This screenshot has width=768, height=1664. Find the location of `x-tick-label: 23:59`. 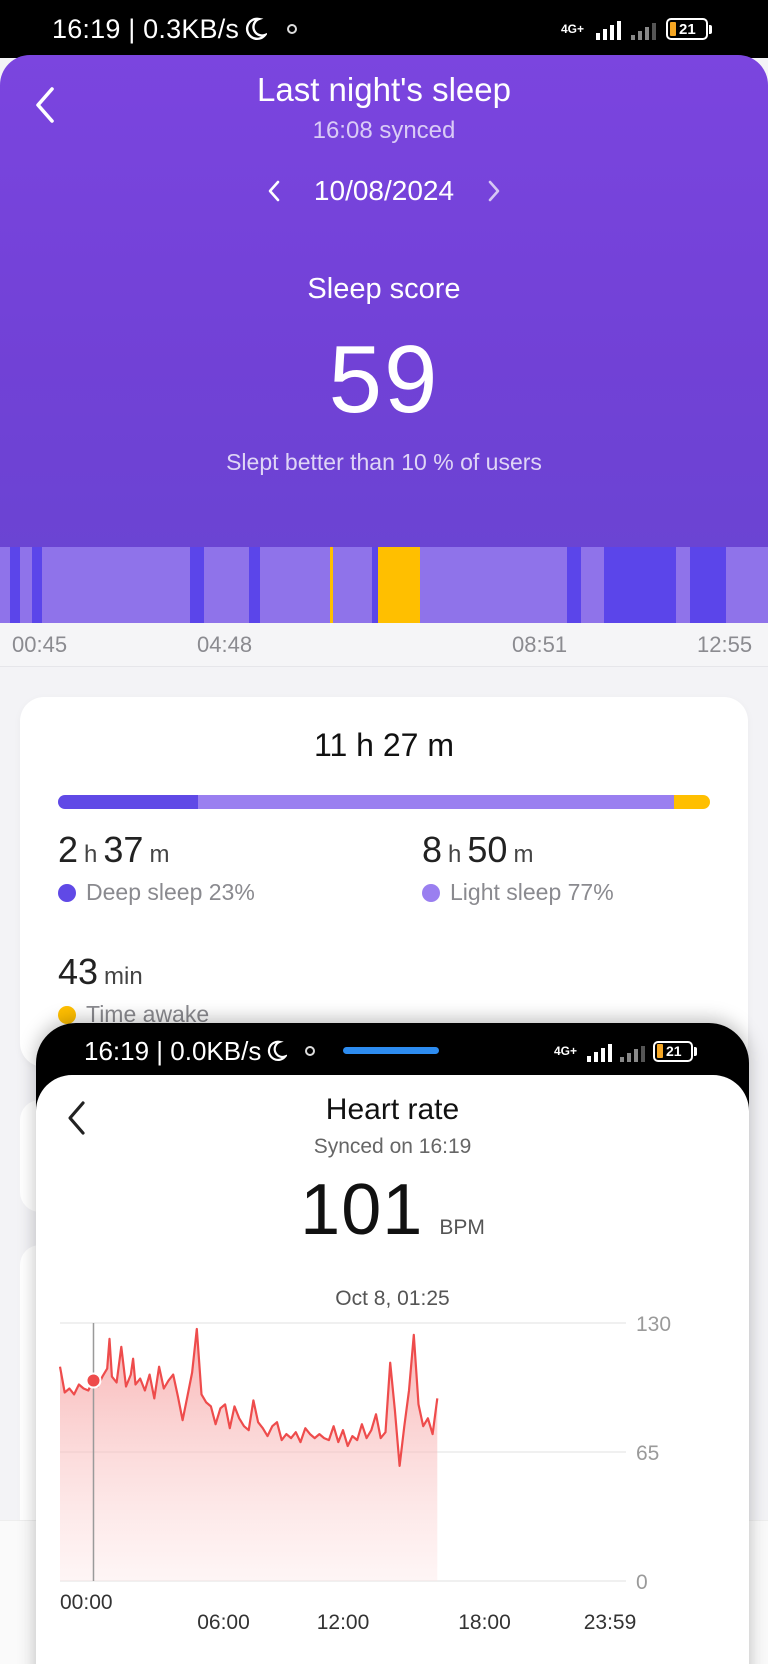

x-tick-label: 23:59 is located at coordinates (610, 1622).